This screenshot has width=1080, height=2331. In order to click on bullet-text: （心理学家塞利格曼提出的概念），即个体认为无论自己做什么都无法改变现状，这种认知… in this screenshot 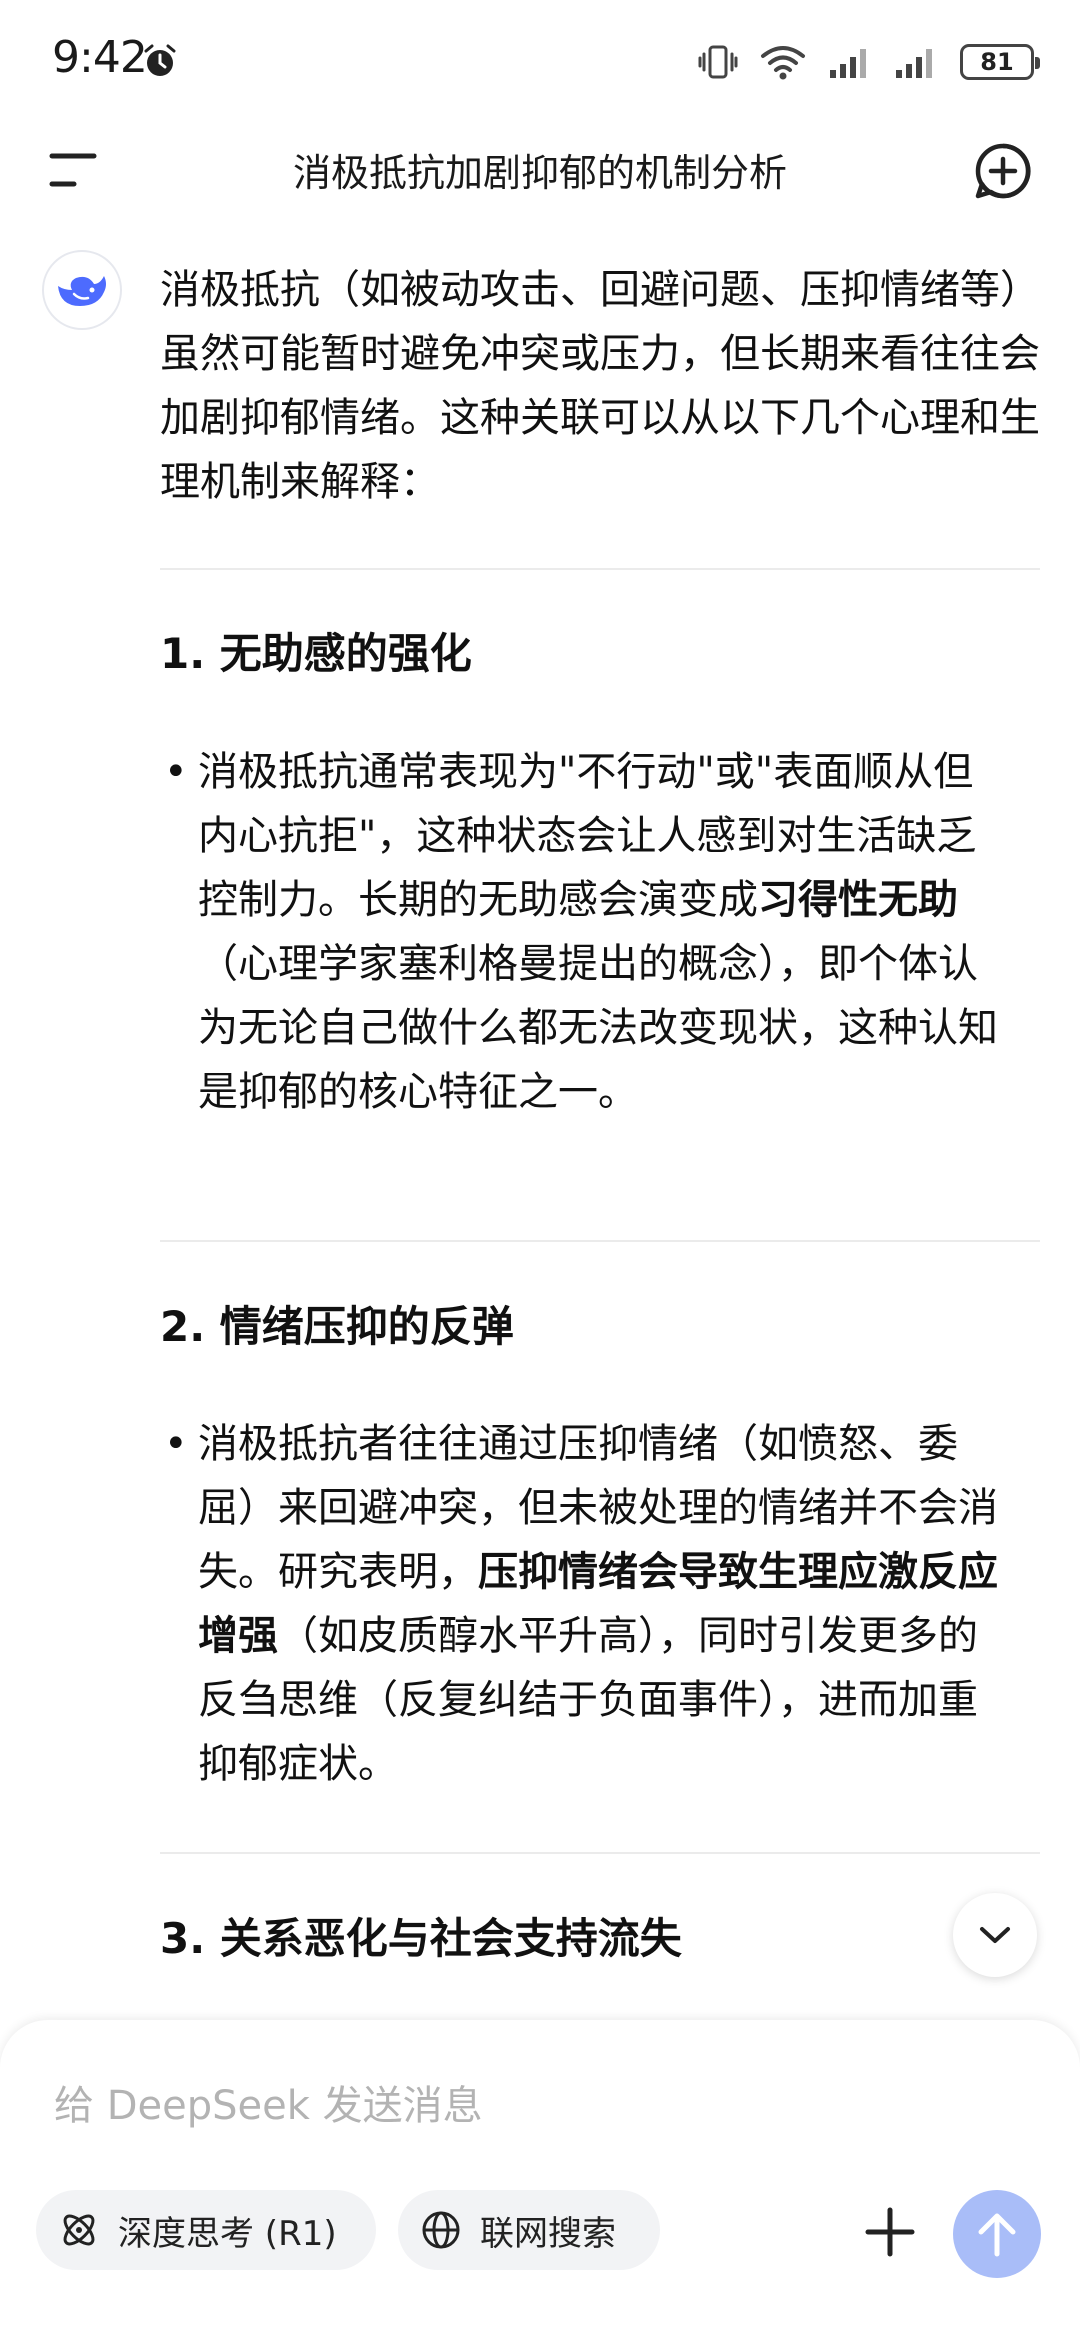, I will do `click(598, 1028)`.